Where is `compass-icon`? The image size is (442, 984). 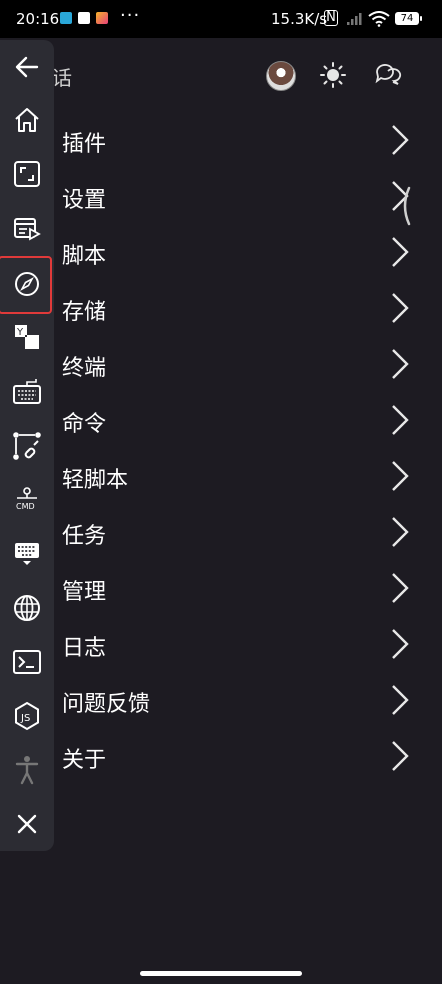 compass-icon is located at coordinates (27, 284).